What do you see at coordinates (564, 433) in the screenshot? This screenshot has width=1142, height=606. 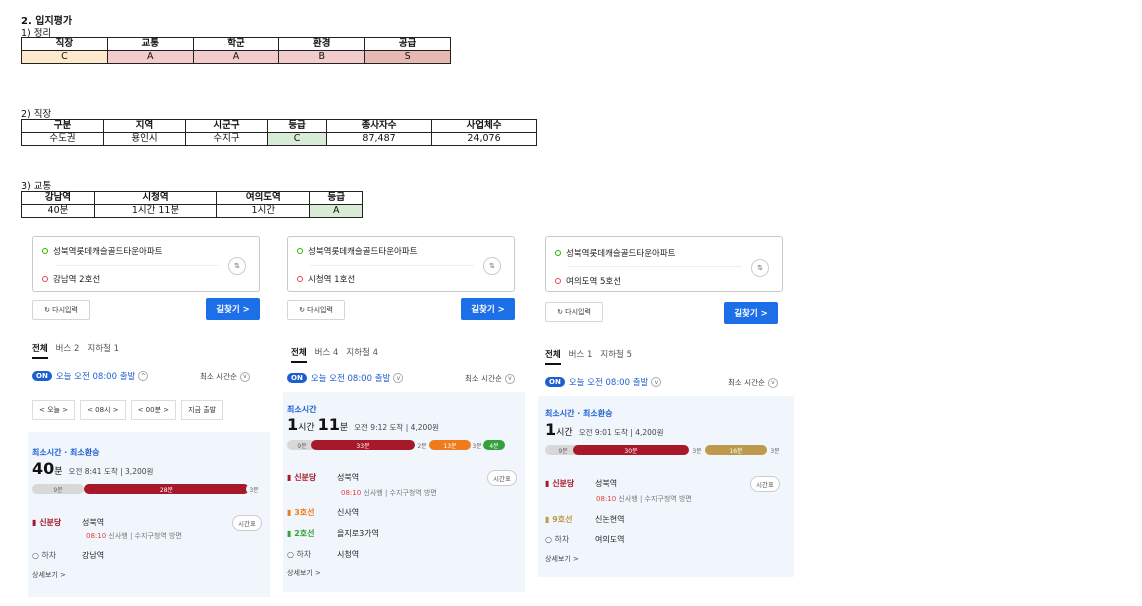 I see `duration-hours-unit: 시간` at bounding box center [564, 433].